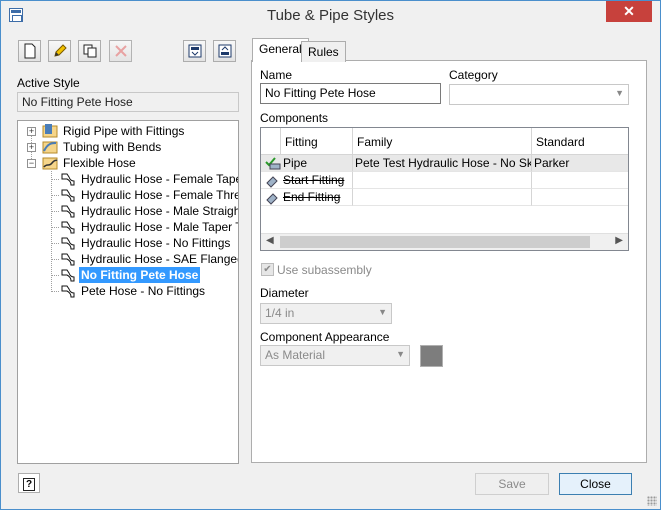 The height and width of the screenshot is (510, 661). I want to click on delete-style-button, so click(120, 51).